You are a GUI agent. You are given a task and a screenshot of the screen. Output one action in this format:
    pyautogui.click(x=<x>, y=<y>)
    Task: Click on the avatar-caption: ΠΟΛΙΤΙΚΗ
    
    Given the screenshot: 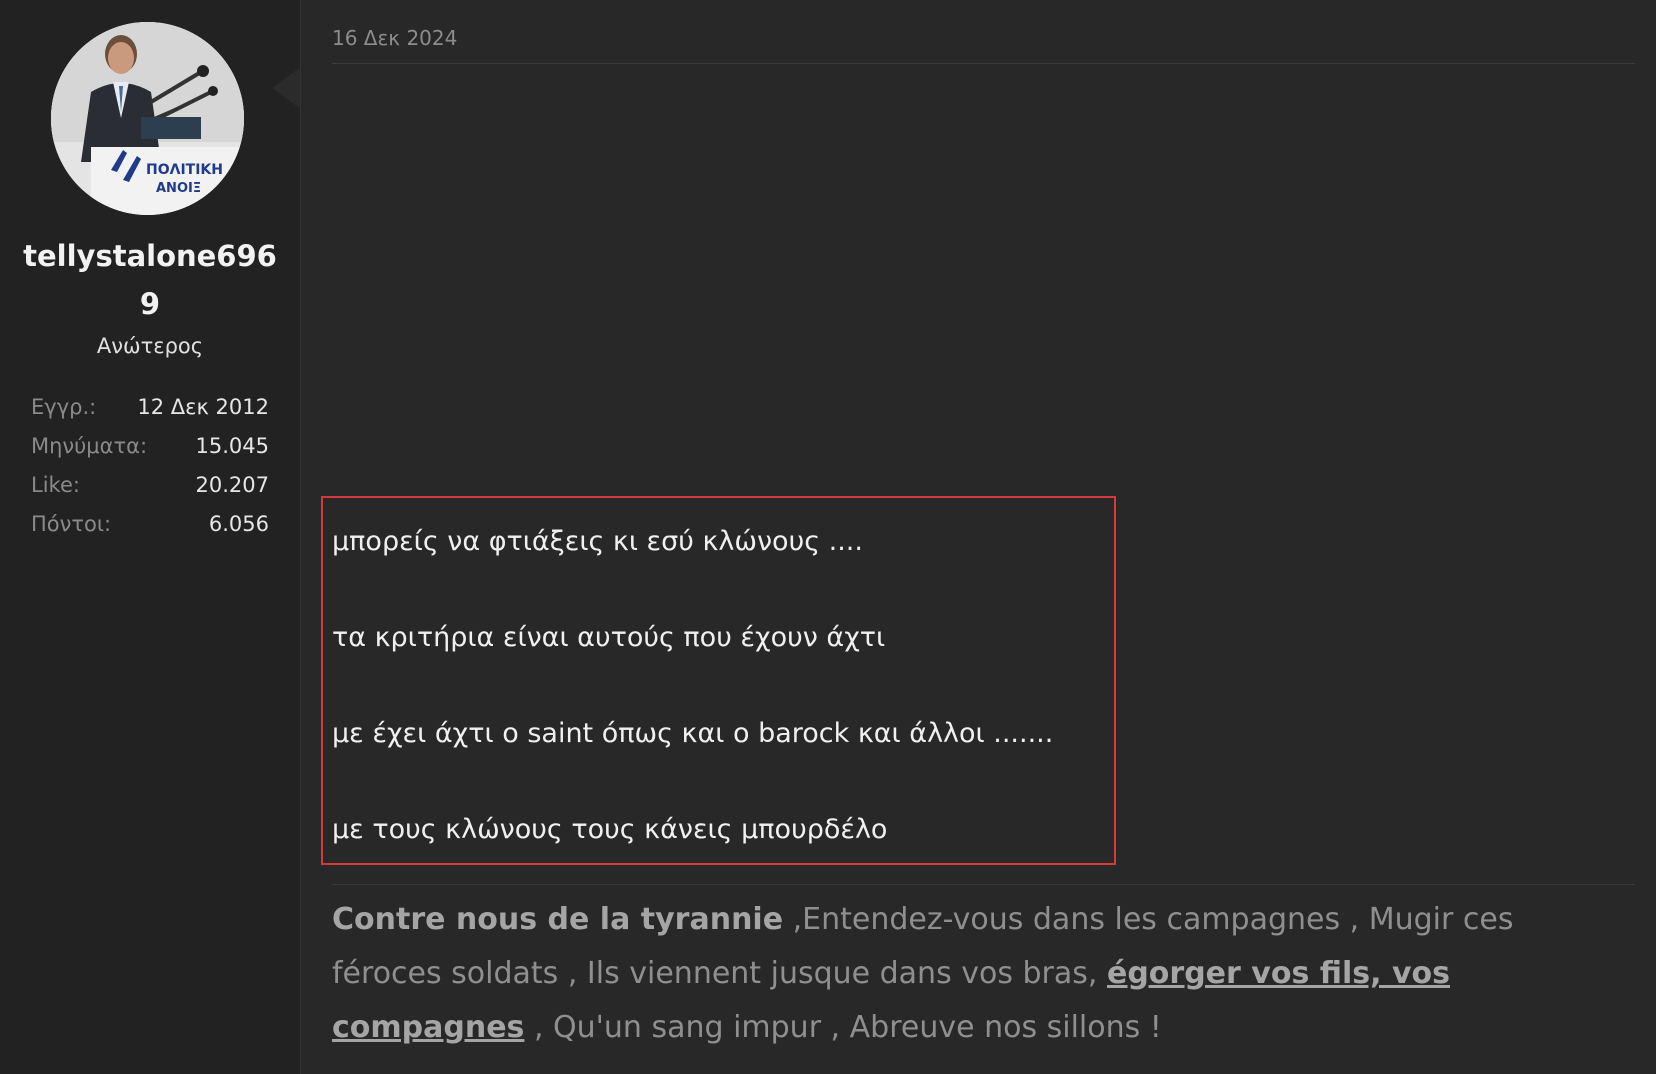 What is the action you would take?
    pyautogui.click(x=184, y=170)
    